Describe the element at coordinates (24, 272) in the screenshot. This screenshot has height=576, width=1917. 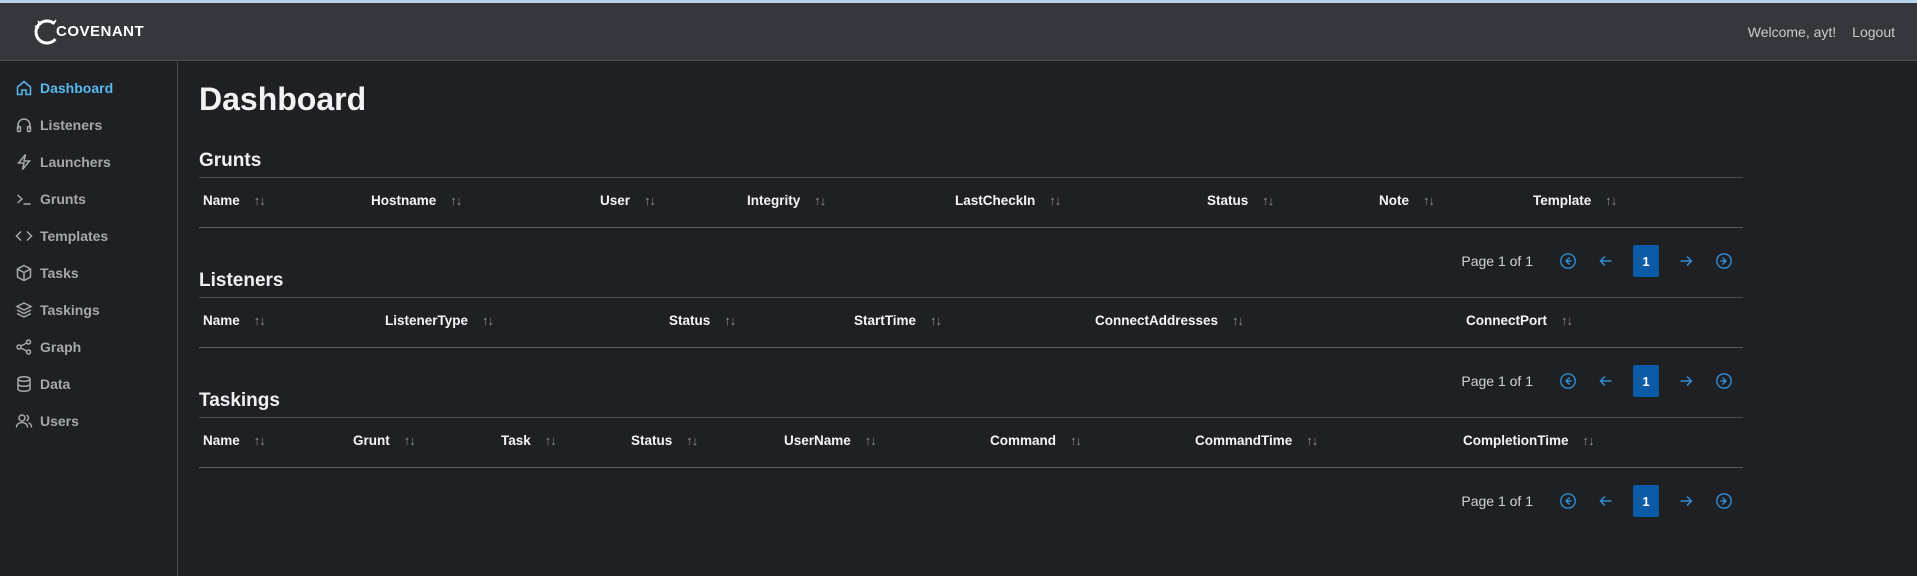
I see `box-icon` at that location.